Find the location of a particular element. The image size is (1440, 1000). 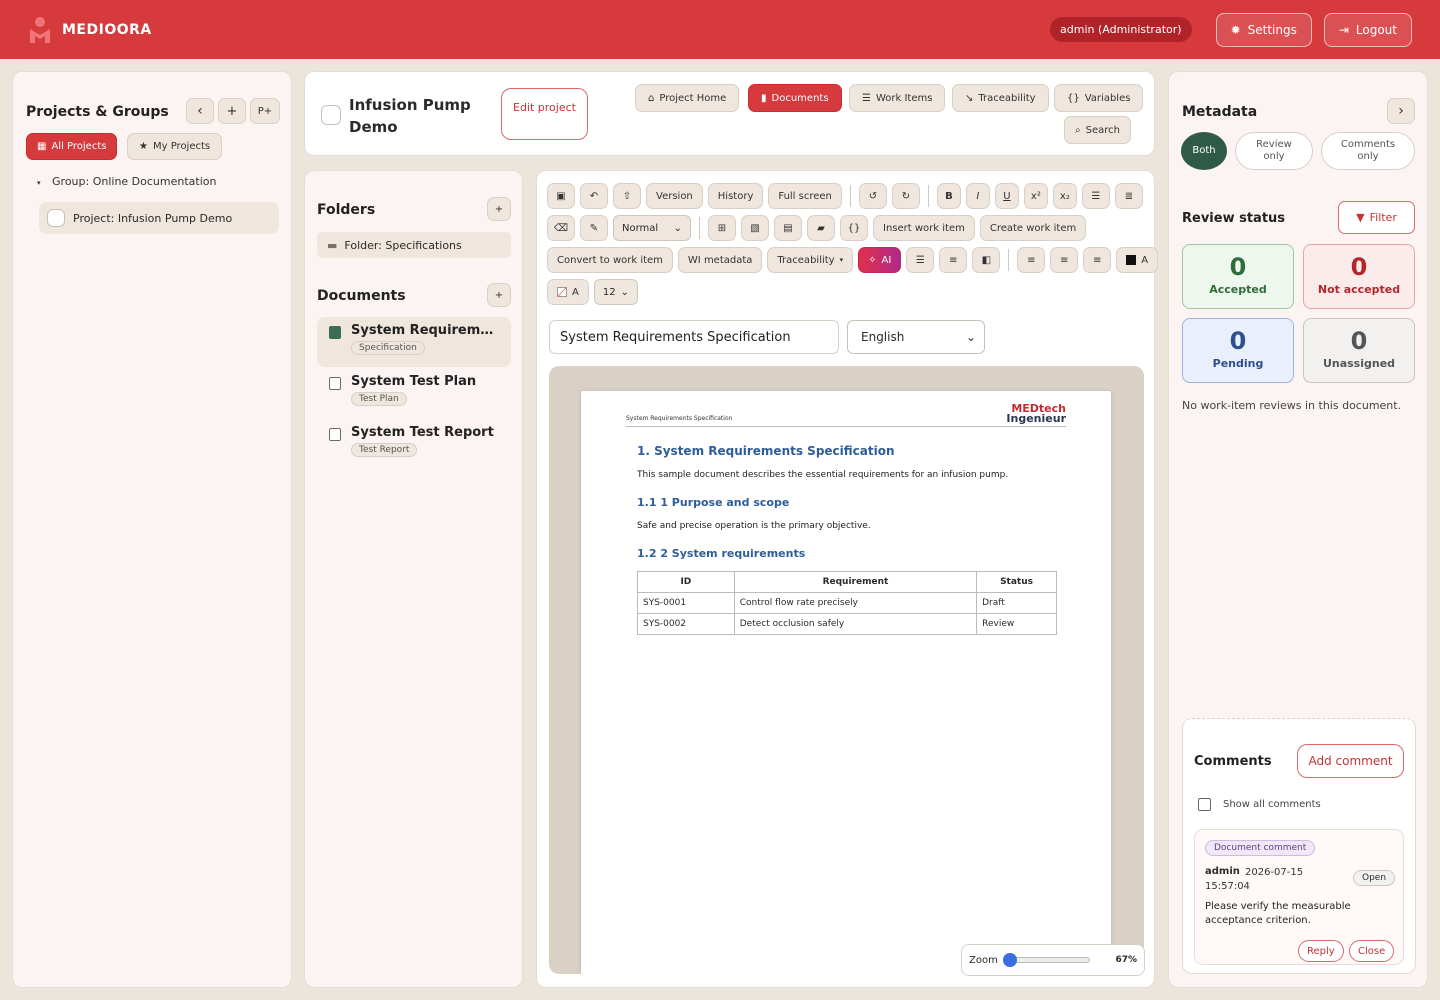

save-button: ▣ is located at coordinates (561, 196).